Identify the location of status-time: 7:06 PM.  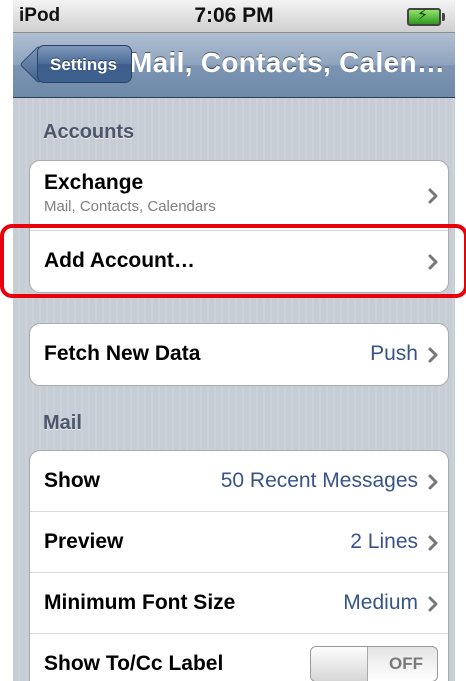
(234, 15).